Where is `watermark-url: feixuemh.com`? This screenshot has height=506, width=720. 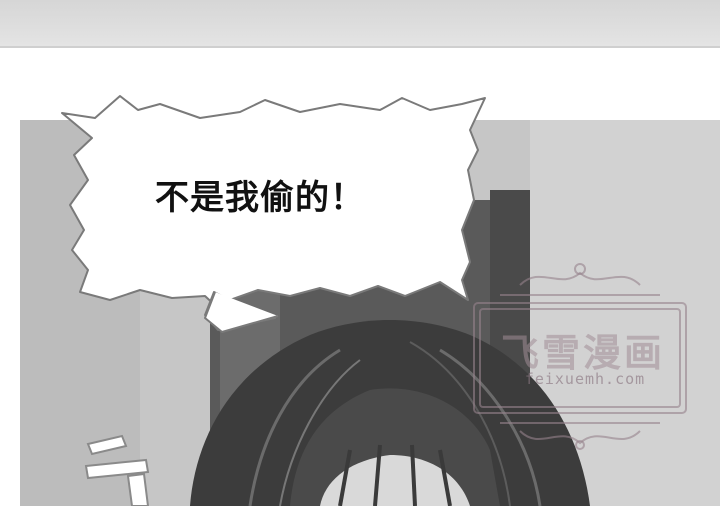 watermark-url: feixuemh.com is located at coordinates (585, 379).